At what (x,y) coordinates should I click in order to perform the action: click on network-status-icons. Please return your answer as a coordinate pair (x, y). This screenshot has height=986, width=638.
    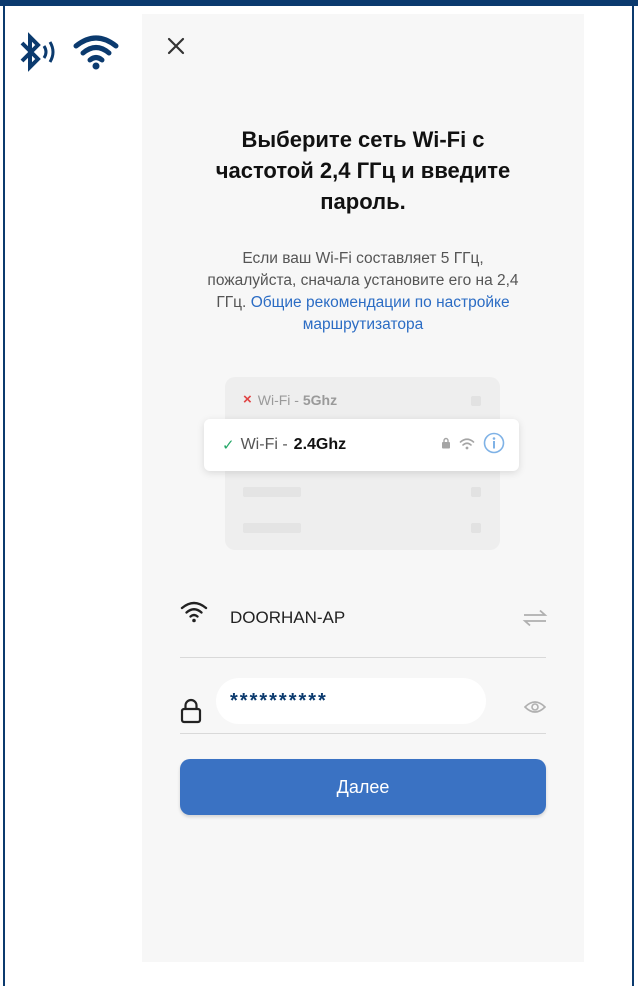
    Looking at the image, I should click on (473, 443).